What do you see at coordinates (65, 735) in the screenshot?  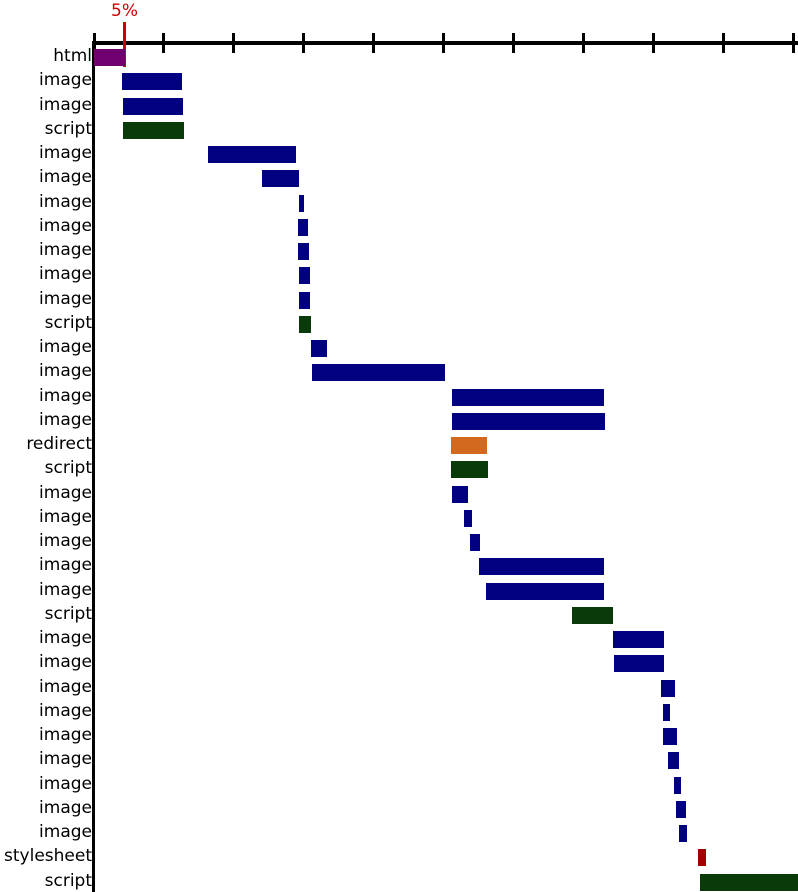 I see `row-label-image-28: image` at bounding box center [65, 735].